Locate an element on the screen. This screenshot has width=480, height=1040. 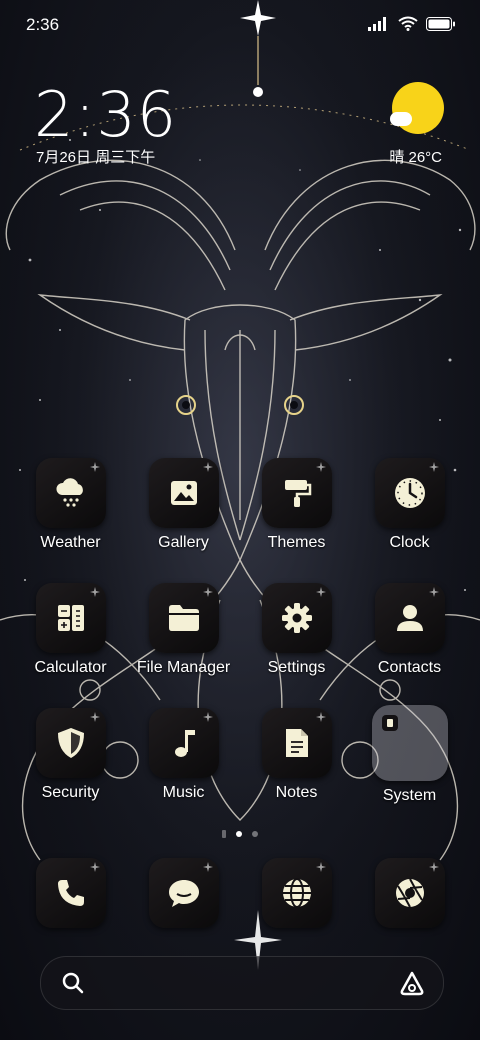
document-icon is located at coordinates (296, 743).